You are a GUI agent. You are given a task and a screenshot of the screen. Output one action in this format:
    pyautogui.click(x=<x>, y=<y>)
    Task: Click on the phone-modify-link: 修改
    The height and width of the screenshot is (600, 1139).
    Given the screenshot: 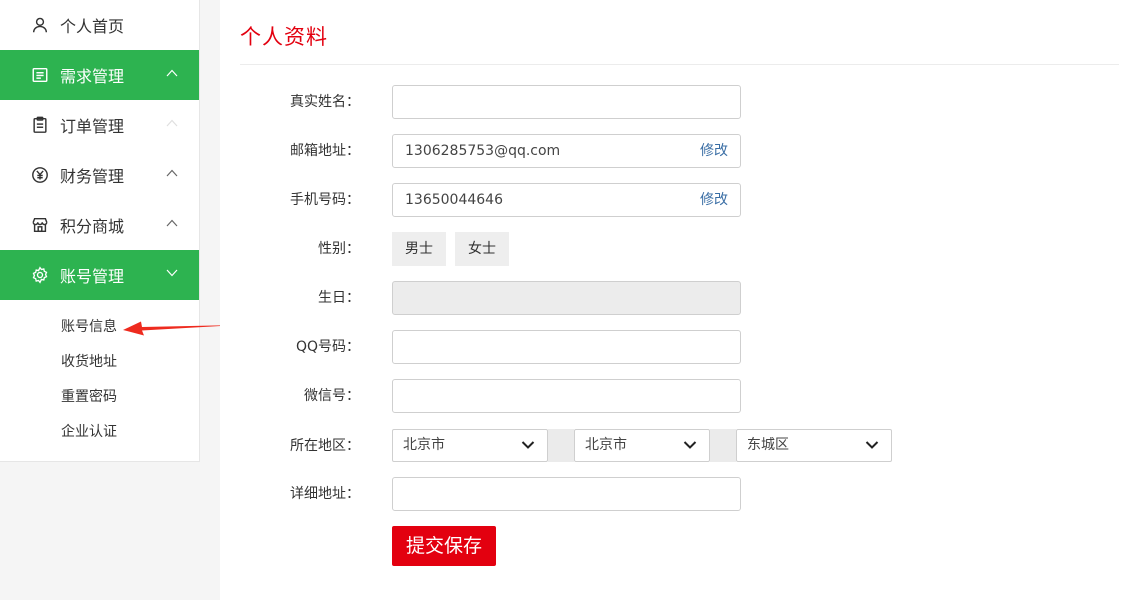 What is the action you would take?
    pyautogui.click(x=714, y=200)
    